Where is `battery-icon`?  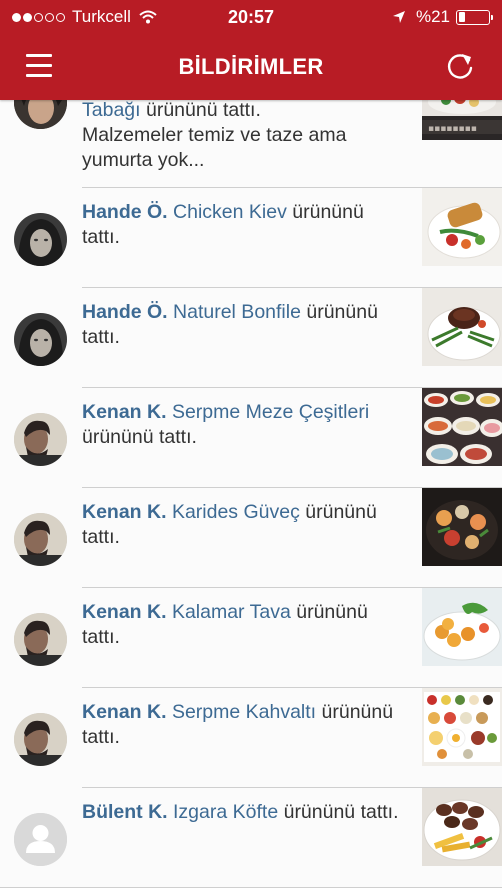 battery-icon is located at coordinates (474, 17).